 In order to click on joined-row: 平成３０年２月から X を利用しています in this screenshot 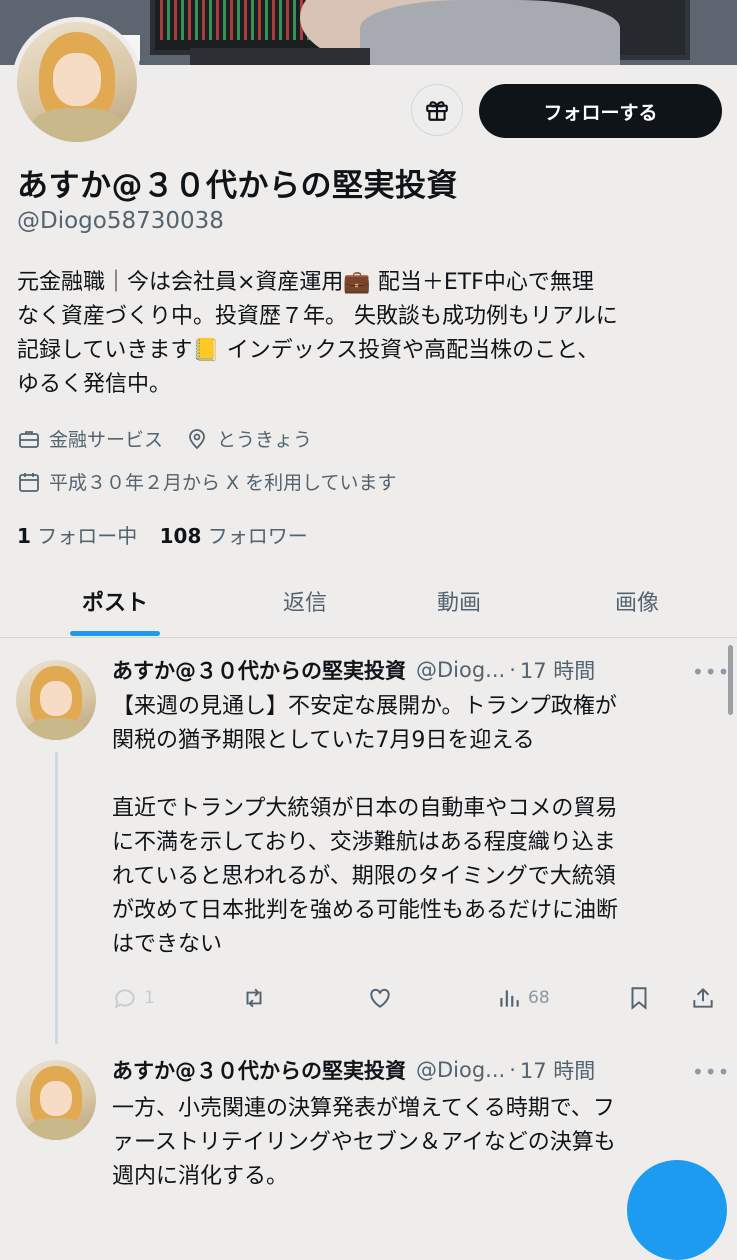, I will do `click(218, 481)`.